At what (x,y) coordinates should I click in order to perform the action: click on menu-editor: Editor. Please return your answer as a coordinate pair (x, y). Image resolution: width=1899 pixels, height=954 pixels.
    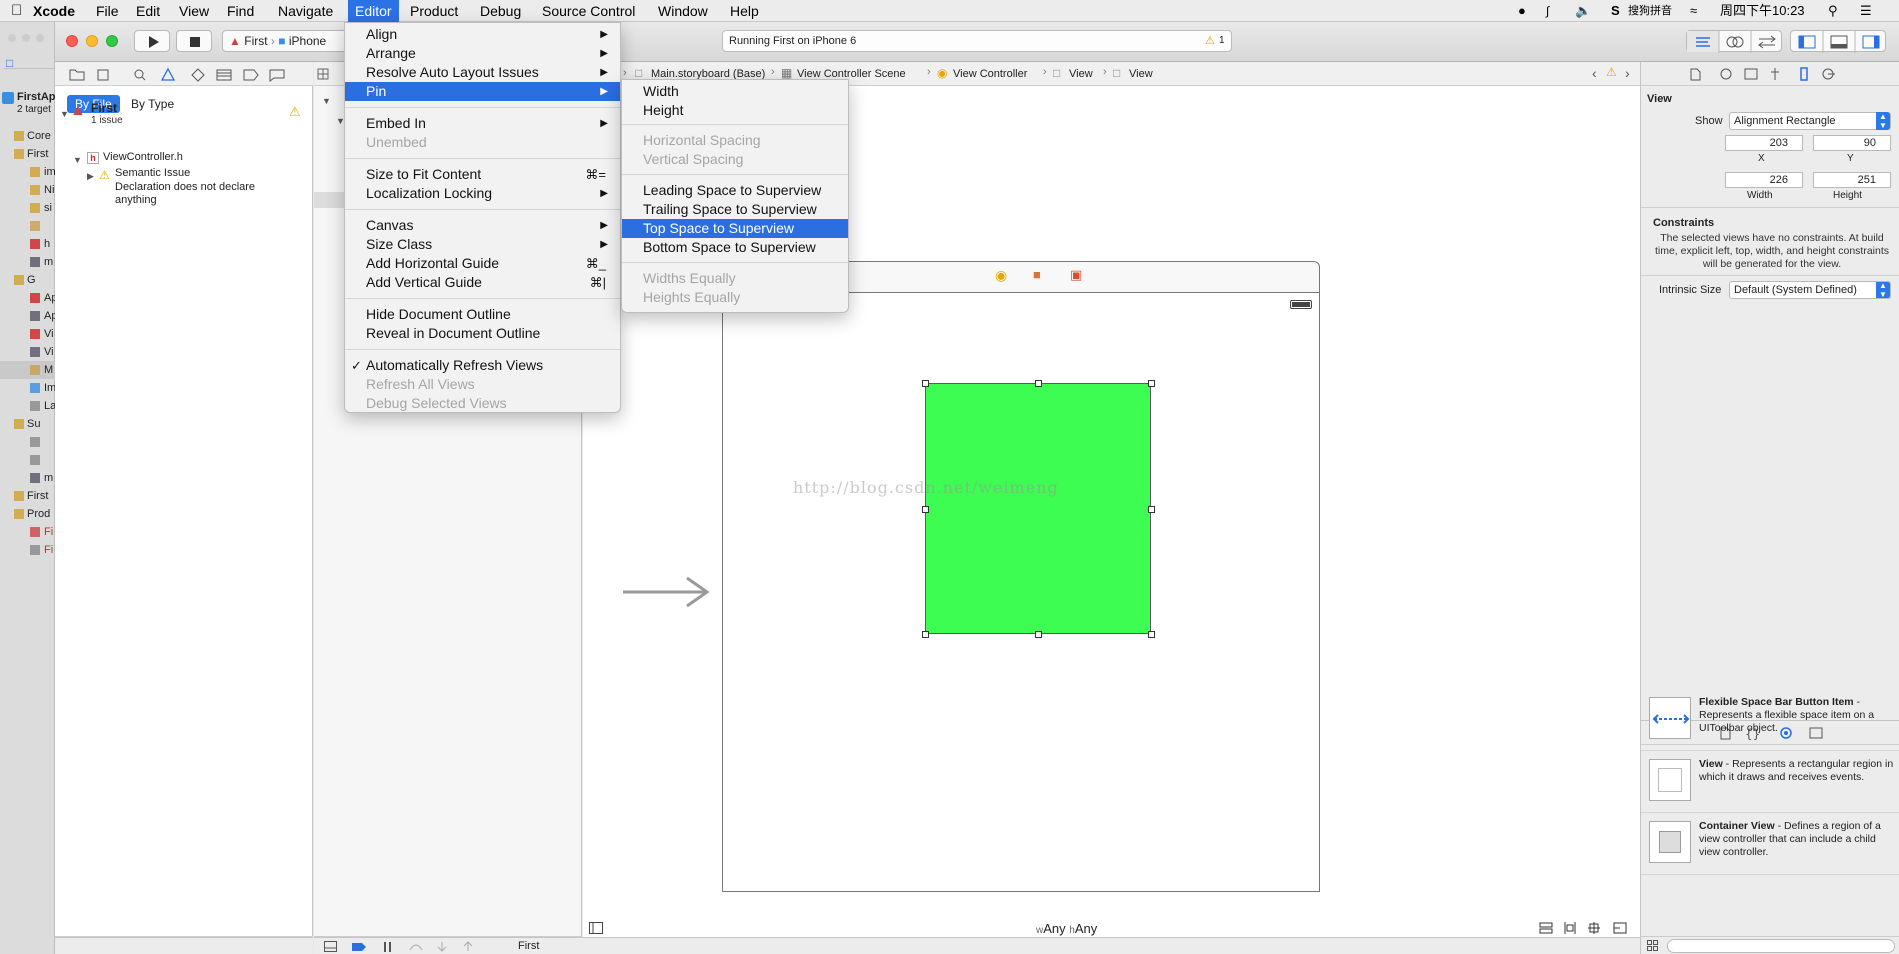
    Looking at the image, I should click on (373, 11).